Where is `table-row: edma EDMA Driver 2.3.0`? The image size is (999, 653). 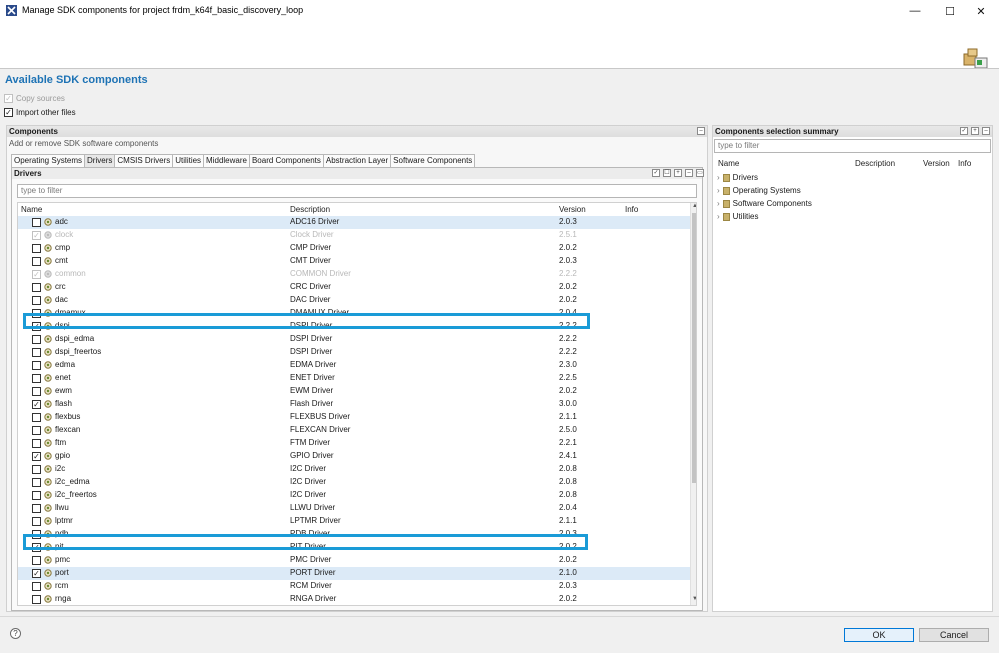
table-row: edma EDMA Driver 2.3.0 is located at coordinates (354, 365).